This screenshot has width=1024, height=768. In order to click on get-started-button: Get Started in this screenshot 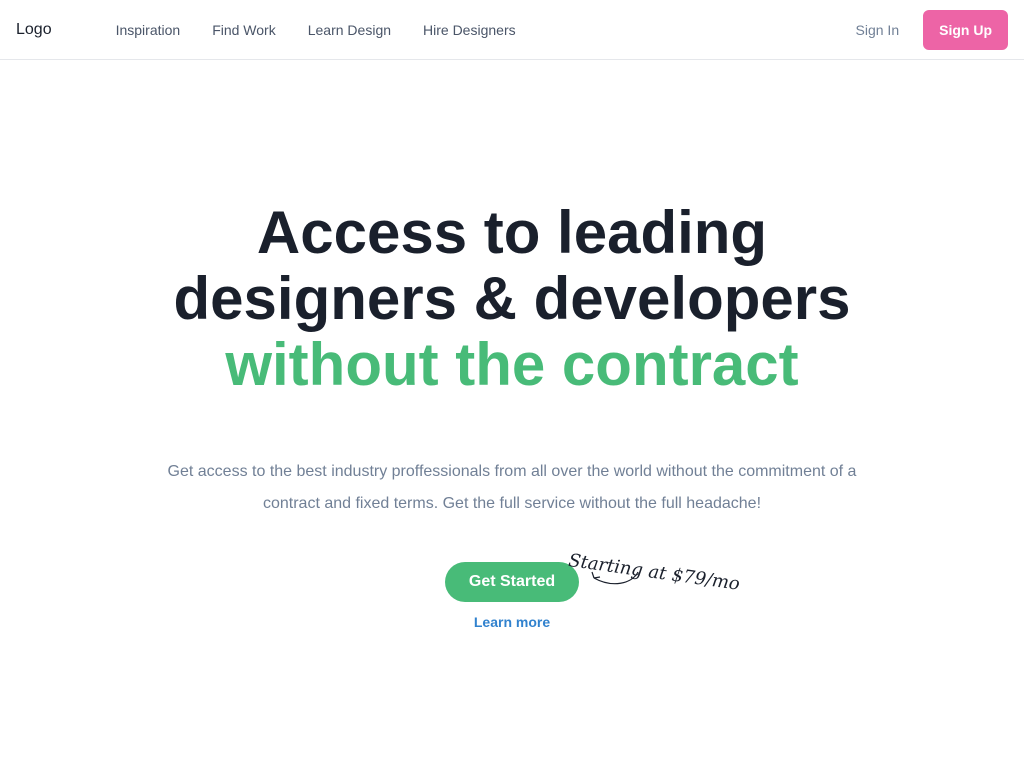, I will do `click(512, 582)`.